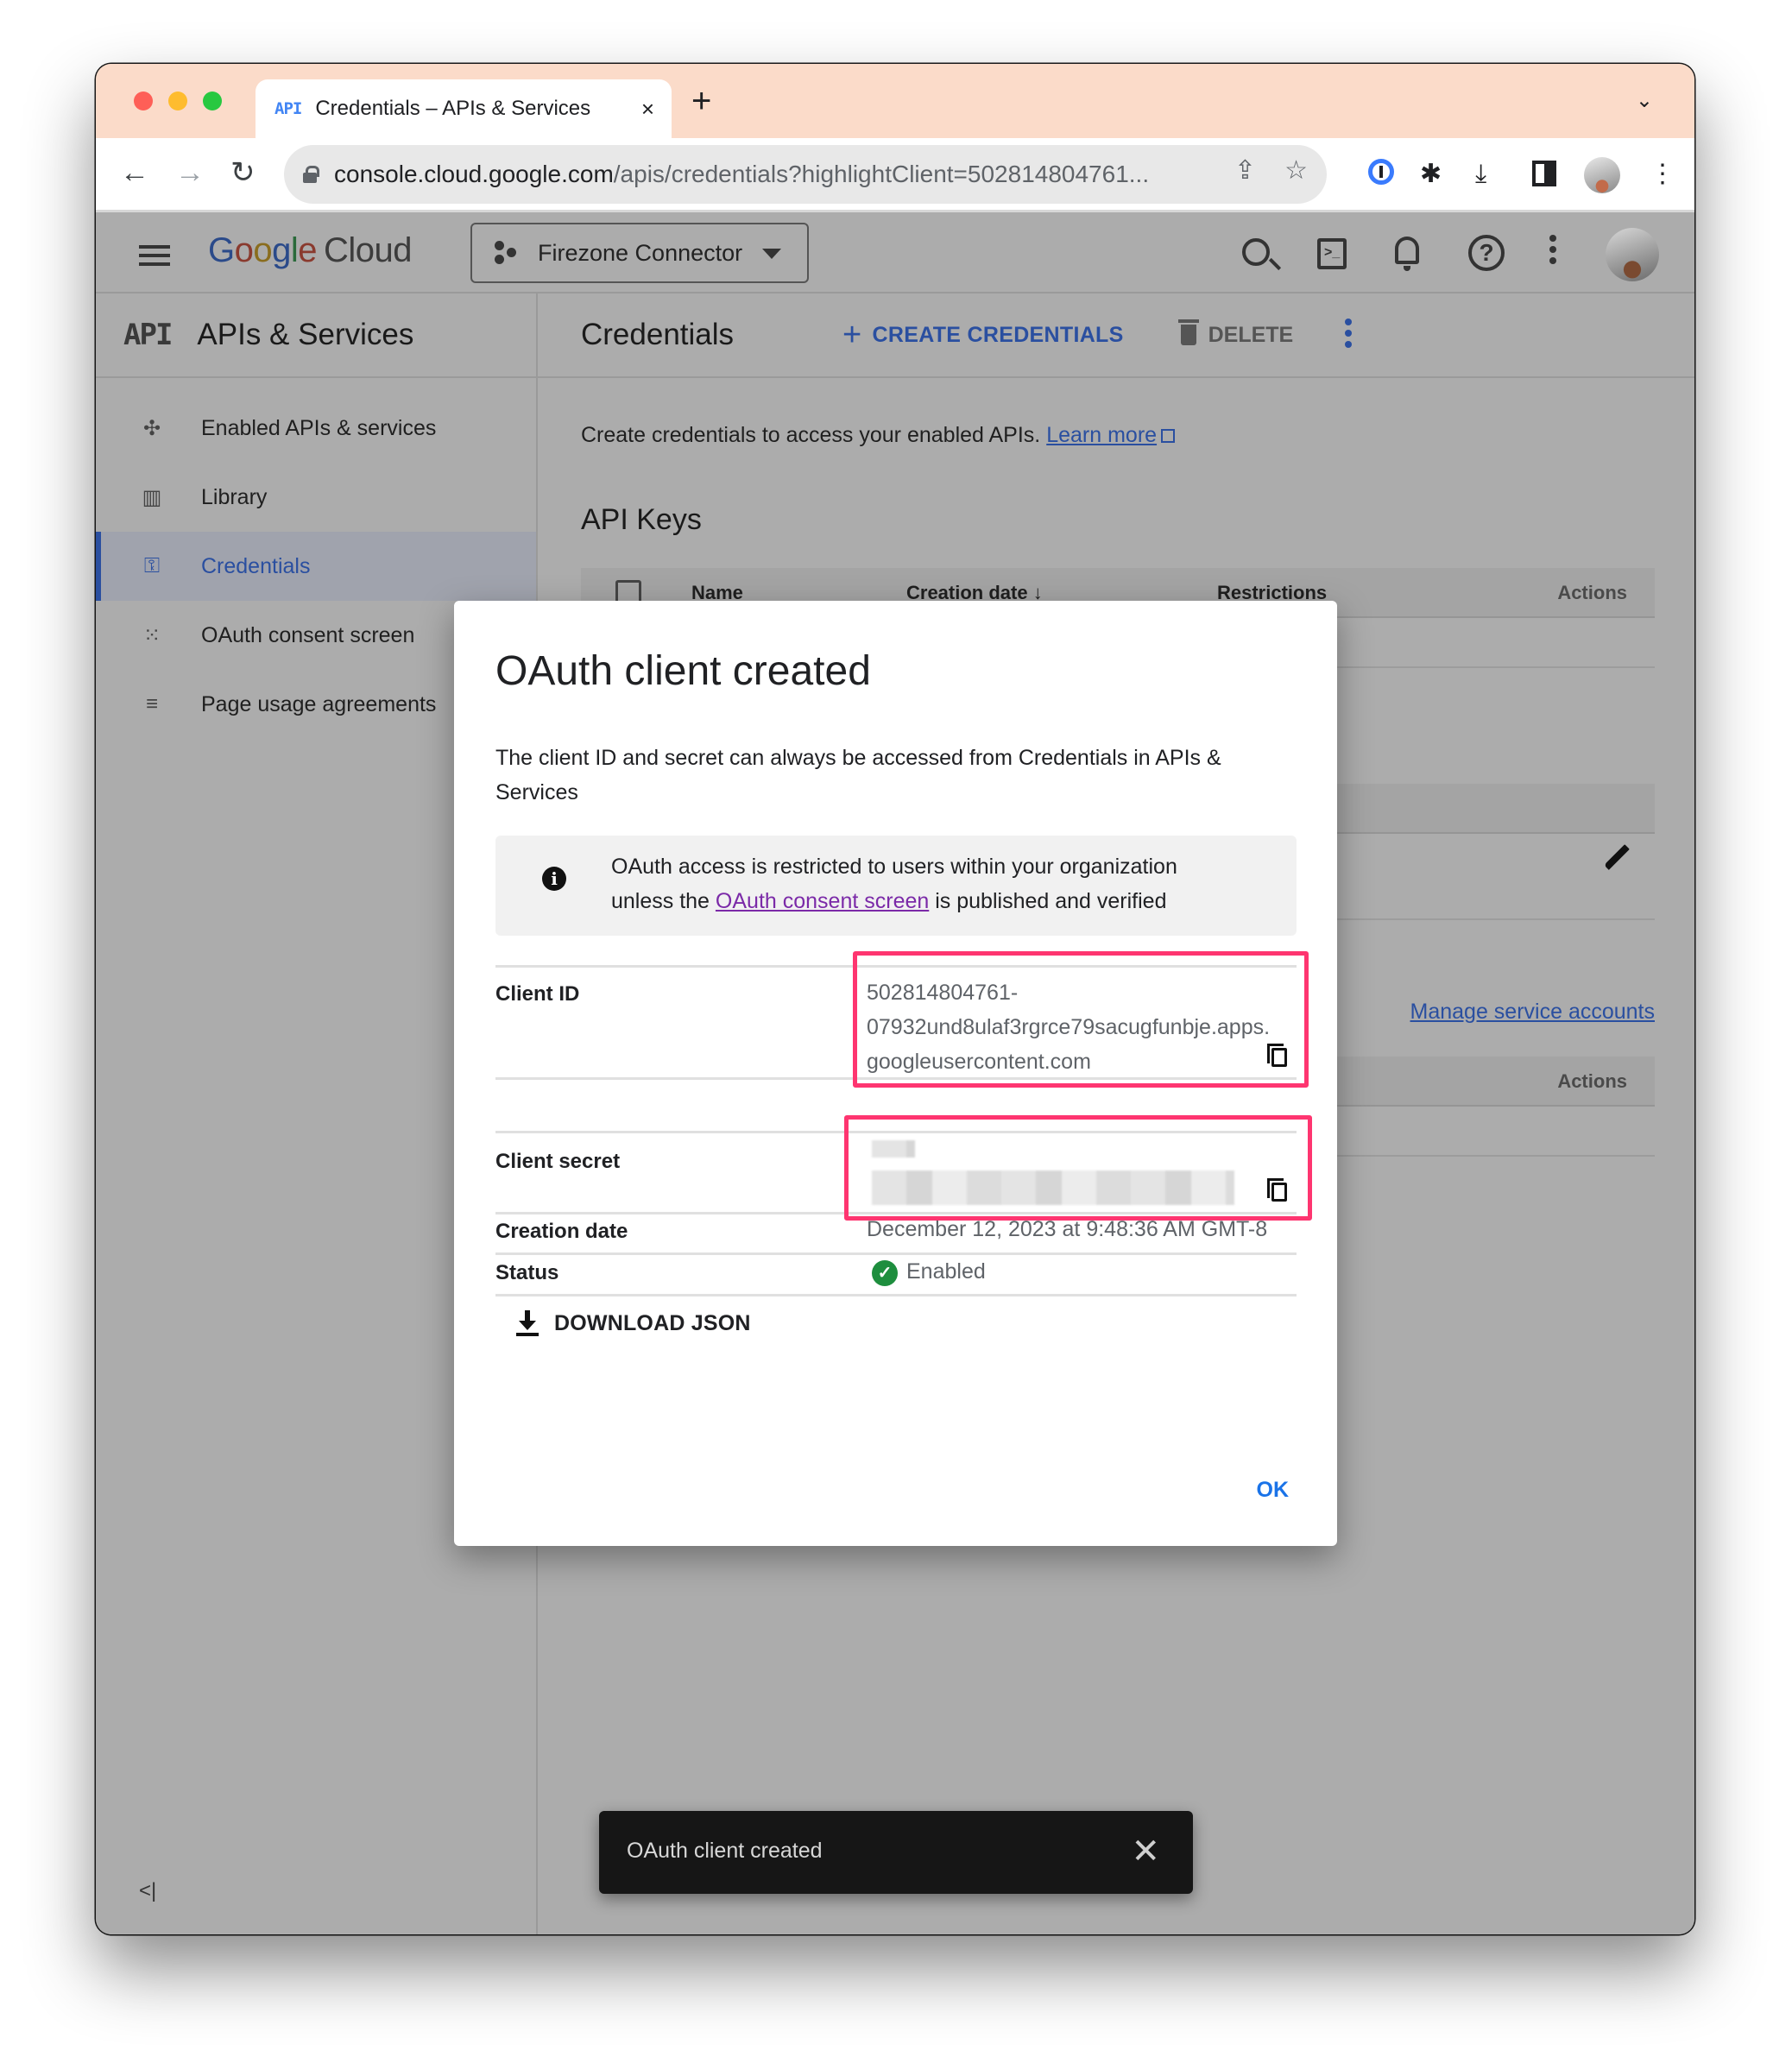 The height and width of the screenshot is (2063, 1792). I want to click on delete-button: DELETE, so click(1235, 333).